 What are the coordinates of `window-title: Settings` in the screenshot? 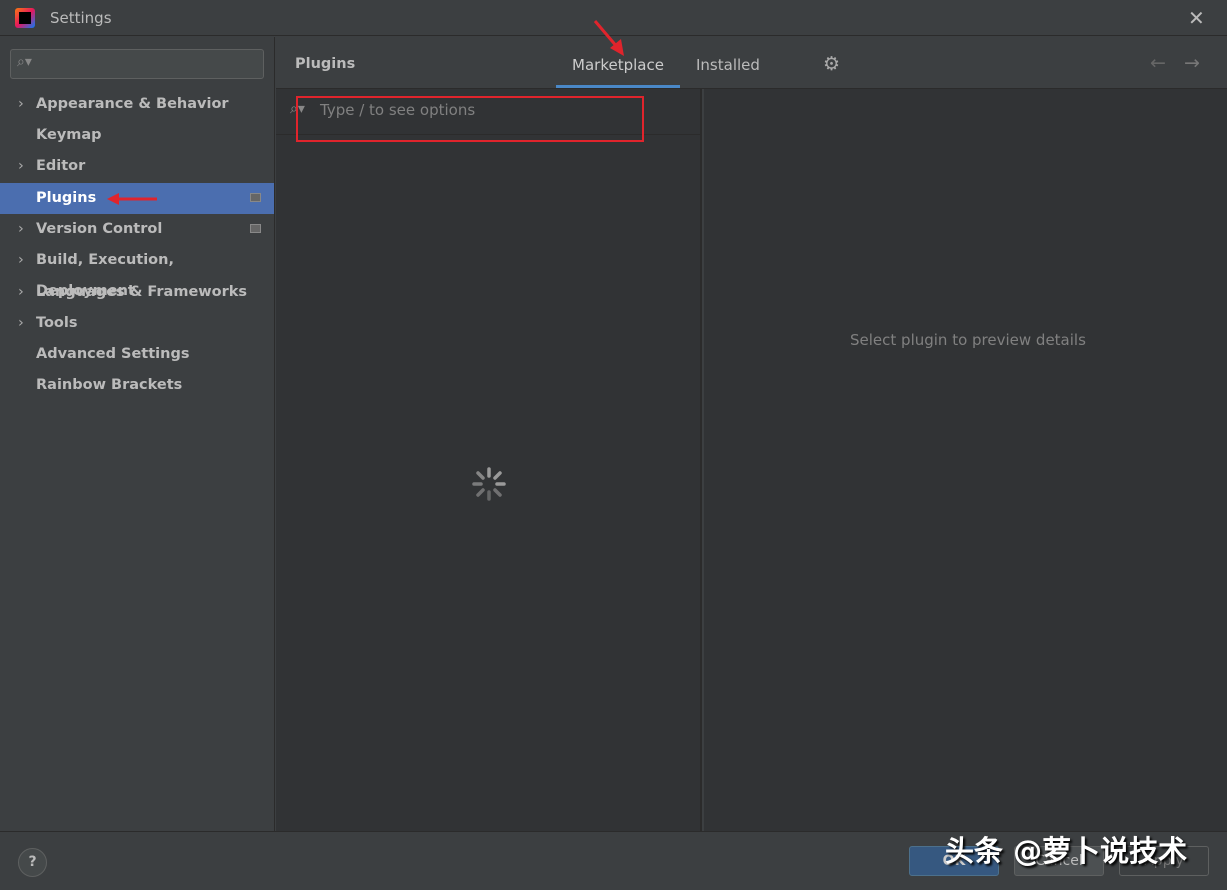 It's located at (81, 18).